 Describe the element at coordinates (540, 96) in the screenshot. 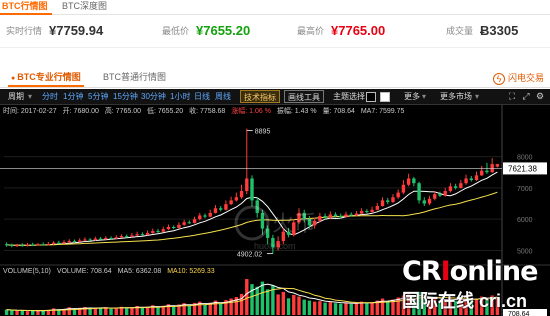

I see `settings-icon: ⚙` at that location.